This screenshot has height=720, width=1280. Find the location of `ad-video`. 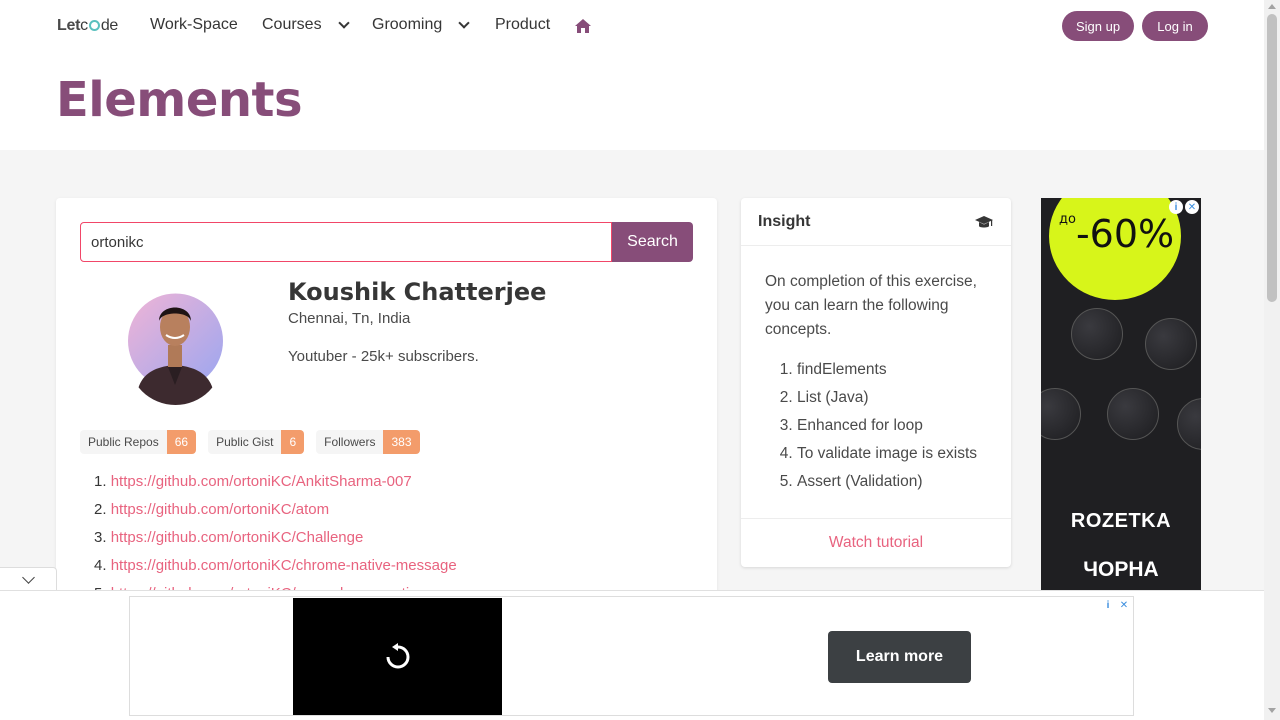

ad-video is located at coordinates (397, 656).